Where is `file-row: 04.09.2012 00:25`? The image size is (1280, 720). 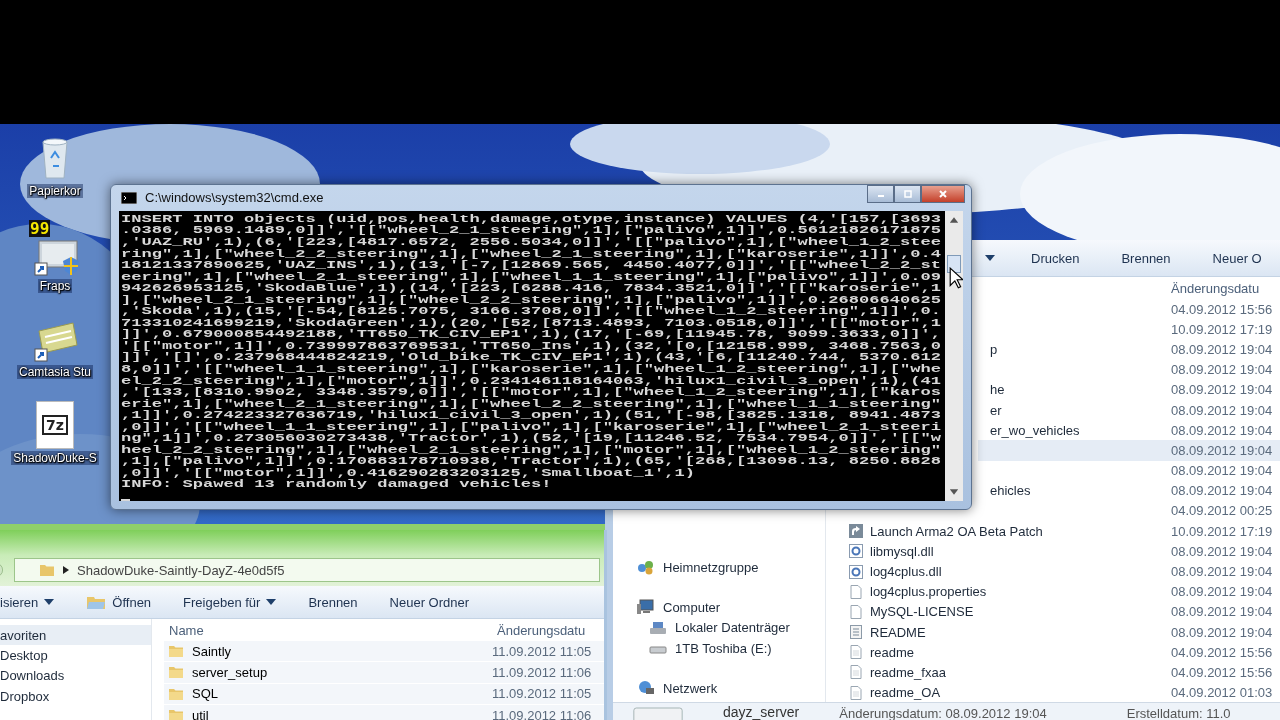 file-row: 04.09.2012 00:25 is located at coordinates (1129, 511).